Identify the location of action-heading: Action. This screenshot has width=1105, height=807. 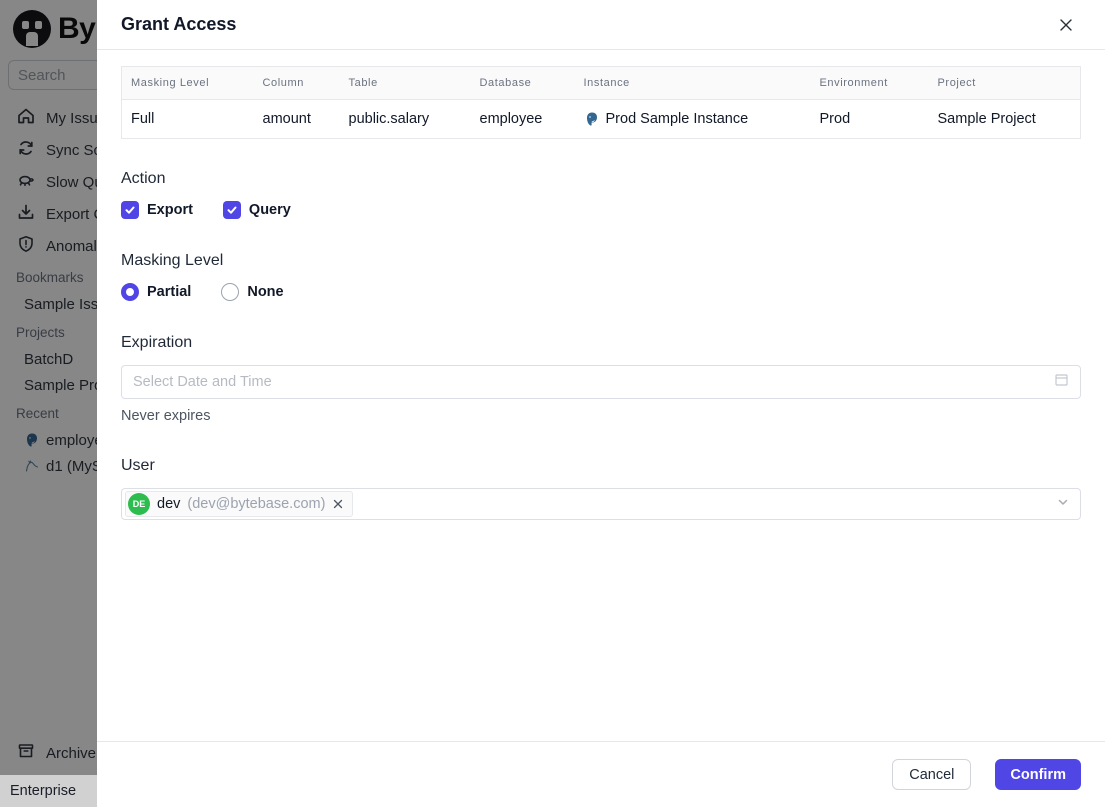
(143, 178).